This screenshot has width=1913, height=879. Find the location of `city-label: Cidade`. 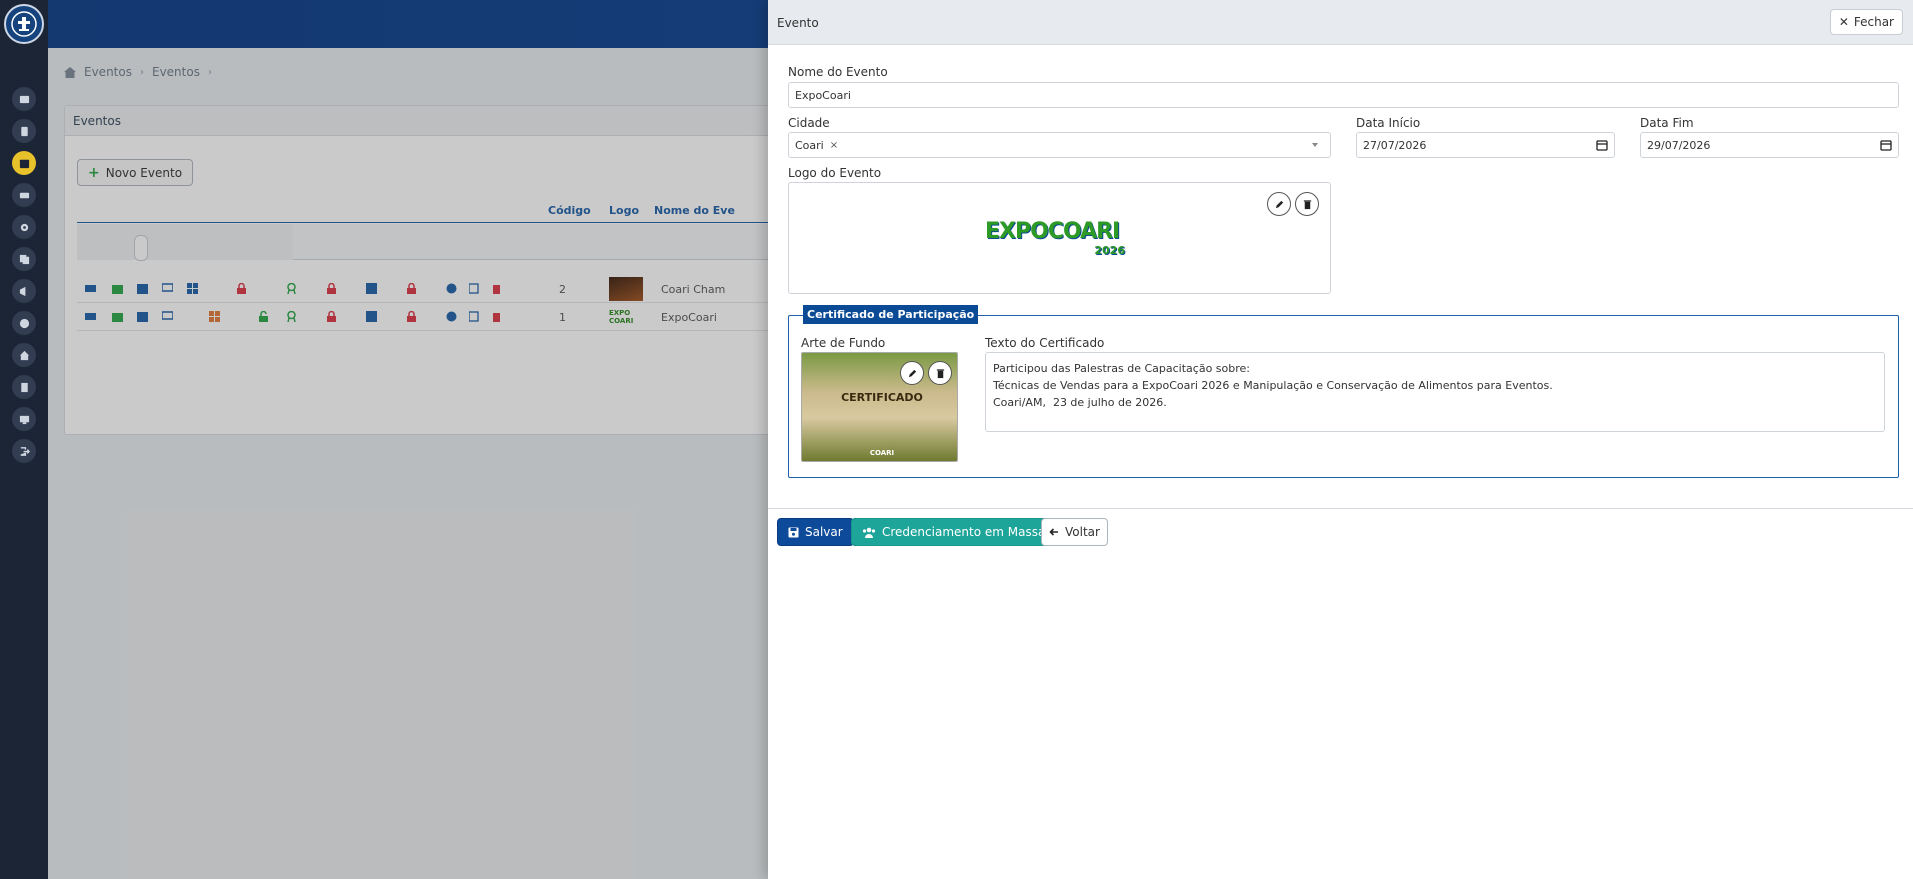

city-label: Cidade is located at coordinates (809, 123).